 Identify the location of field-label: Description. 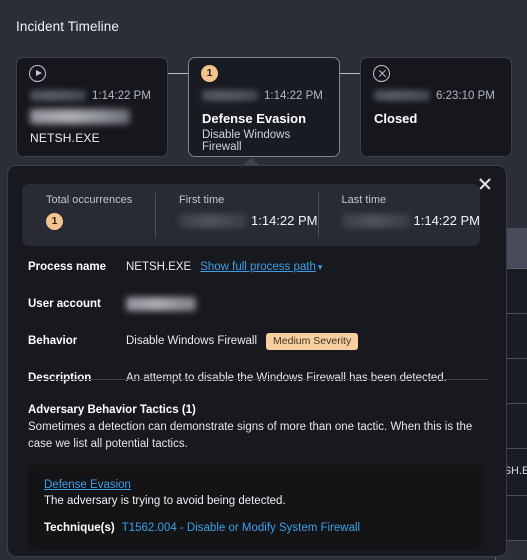
(60, 378).